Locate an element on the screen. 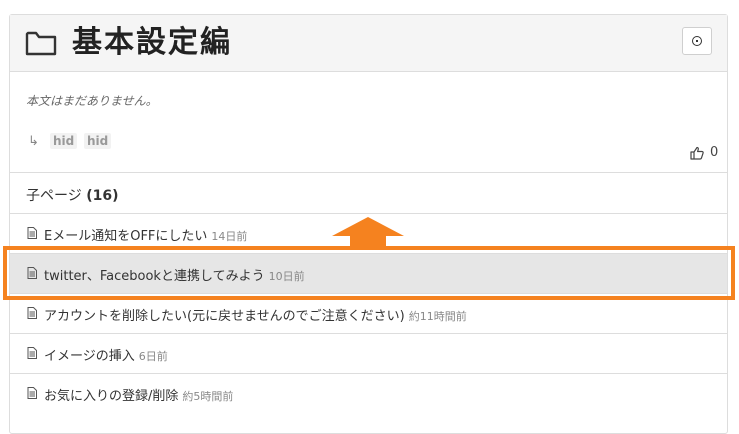 This screenshot has width=739, height=434. list-item-time: 14日前 is located at coordinates (229, 236).